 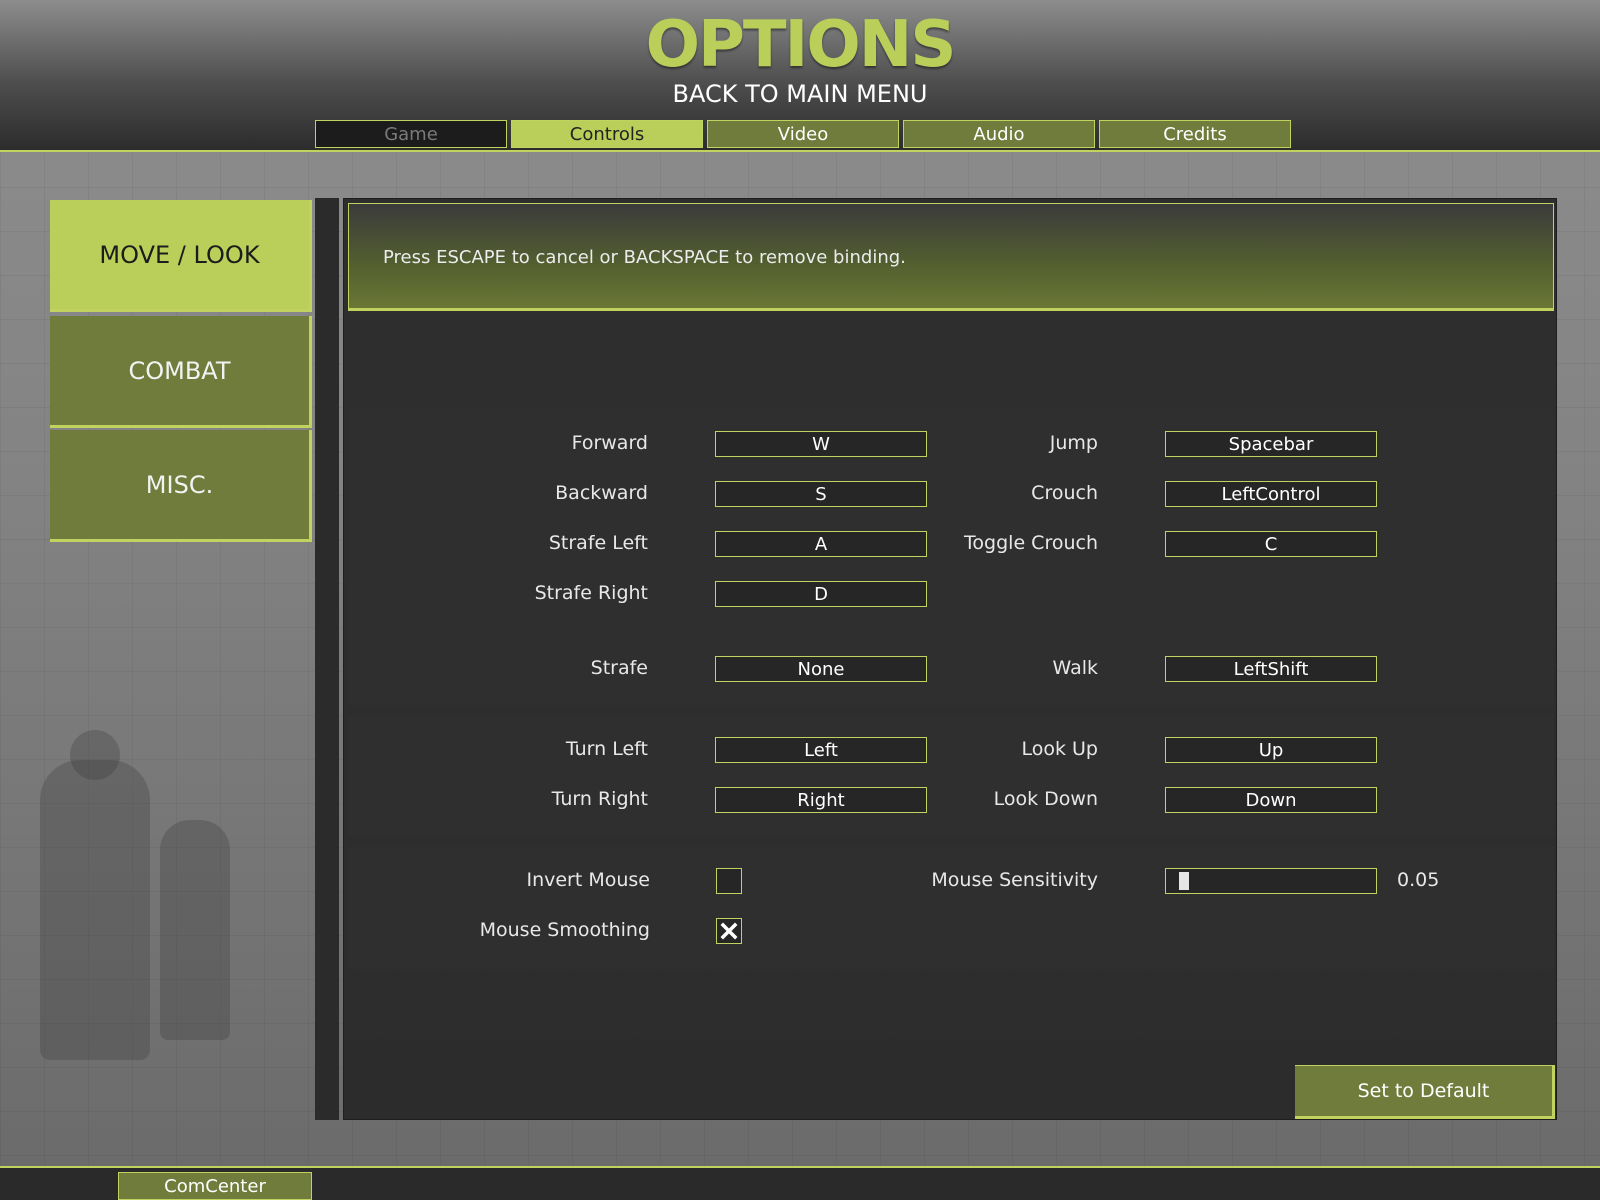 What do you see at coordinates (821, 750) in the screenshot?
I see `binding-key-turn-left: Left` at bounding box center [821, 750].